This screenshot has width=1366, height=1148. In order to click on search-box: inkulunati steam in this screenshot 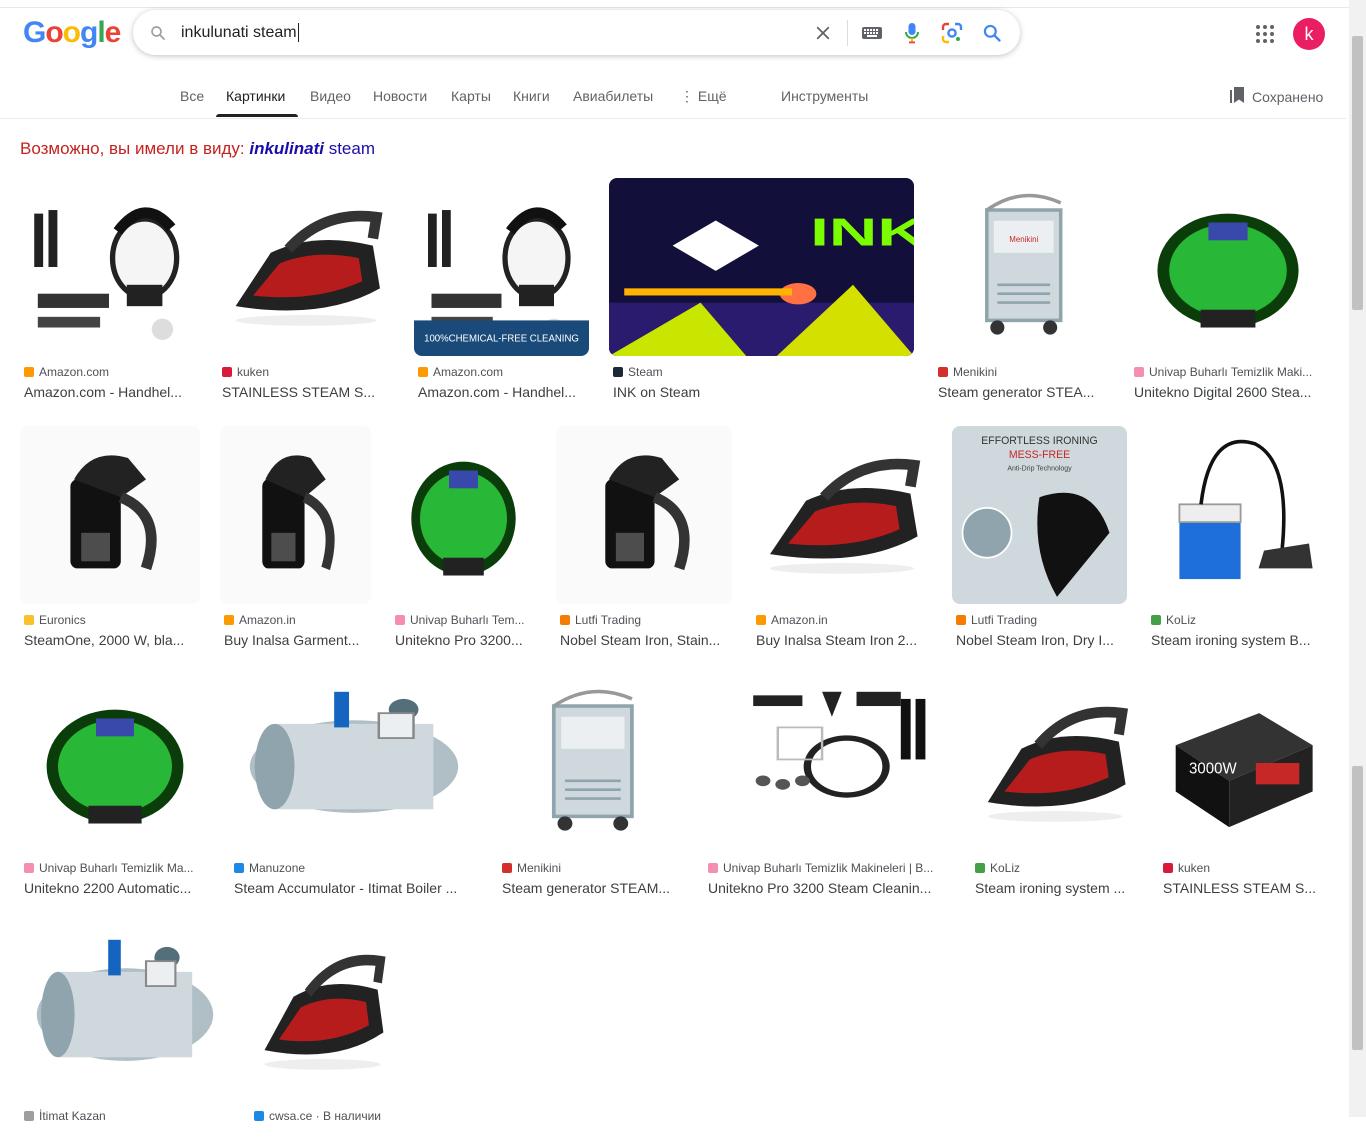, I will do `click(576, 32)`.